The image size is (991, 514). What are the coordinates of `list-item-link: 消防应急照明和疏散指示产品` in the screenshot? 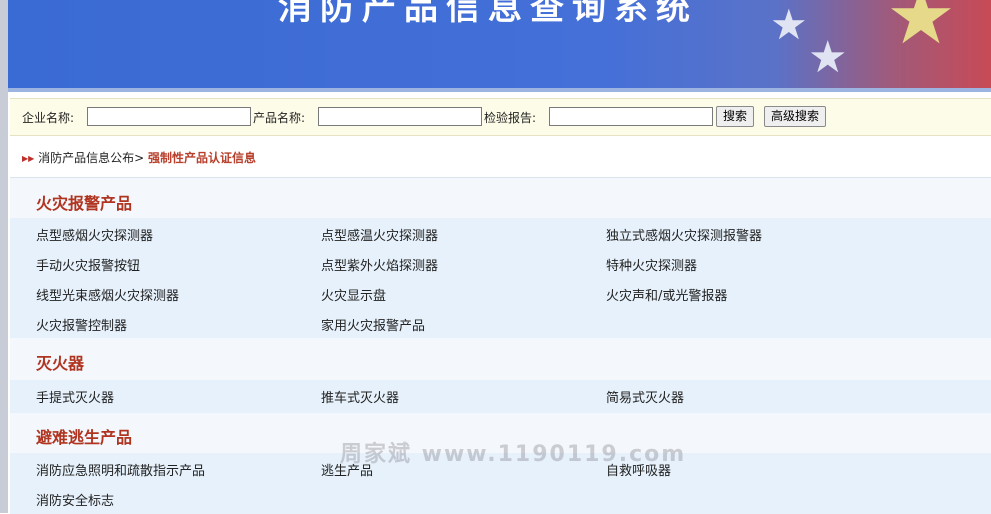 It's located at (120, 469).